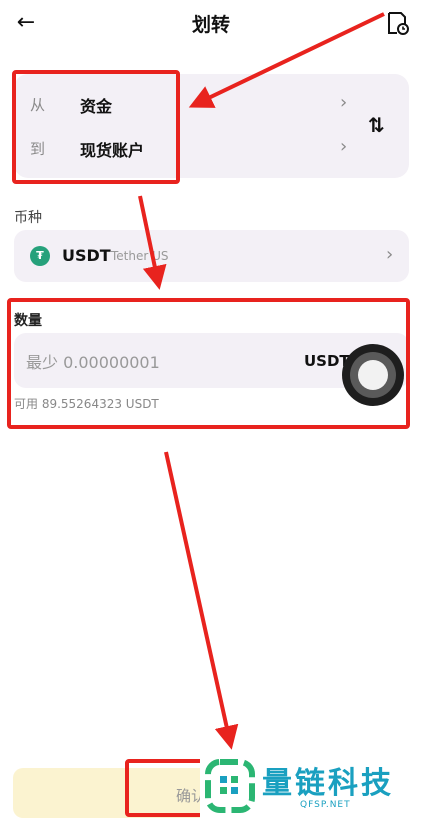  Describe the element at coordinates (152, 242) in the screenshot. I see `arrow-to-amount` at that location.